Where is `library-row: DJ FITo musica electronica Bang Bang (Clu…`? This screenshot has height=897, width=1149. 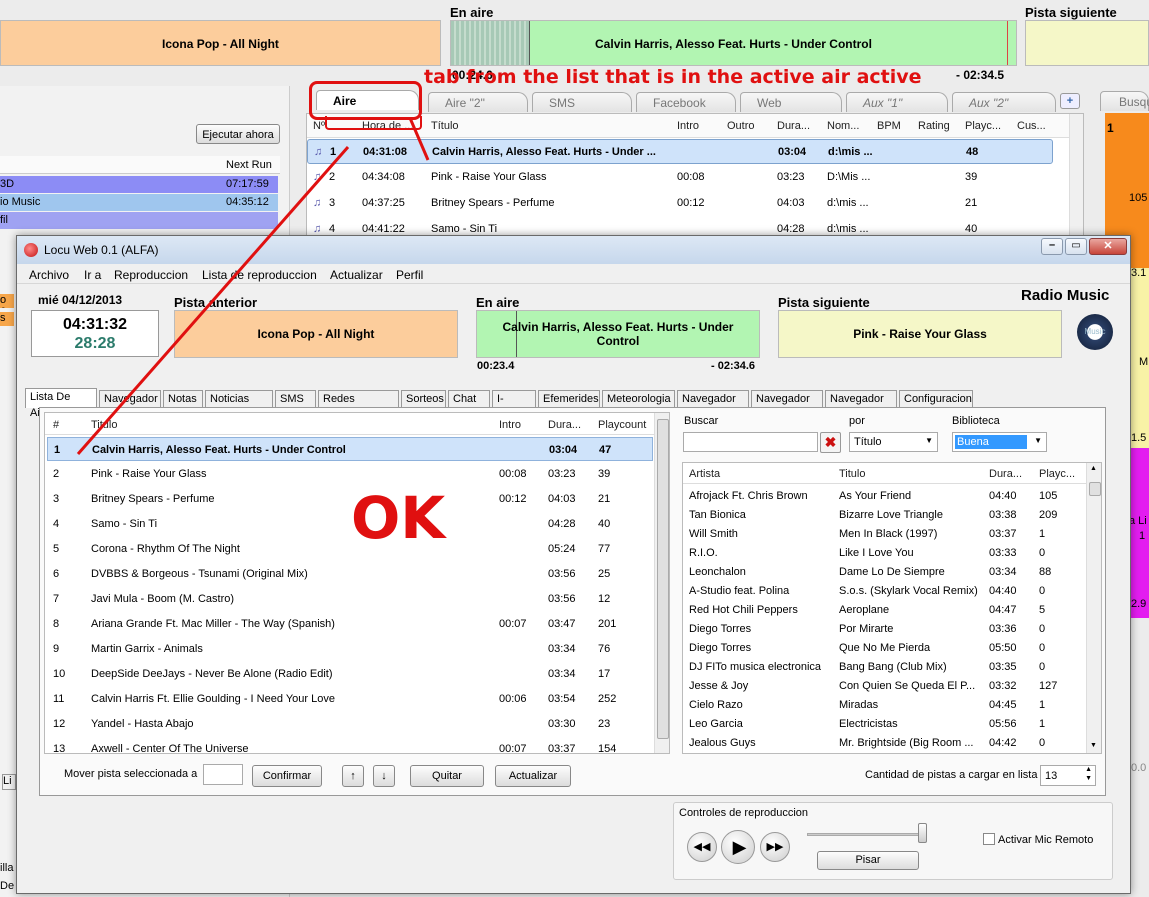
library-row: DJ FITo musica electronica Bang Bang (Clu… is located at coordinates (884, 667).